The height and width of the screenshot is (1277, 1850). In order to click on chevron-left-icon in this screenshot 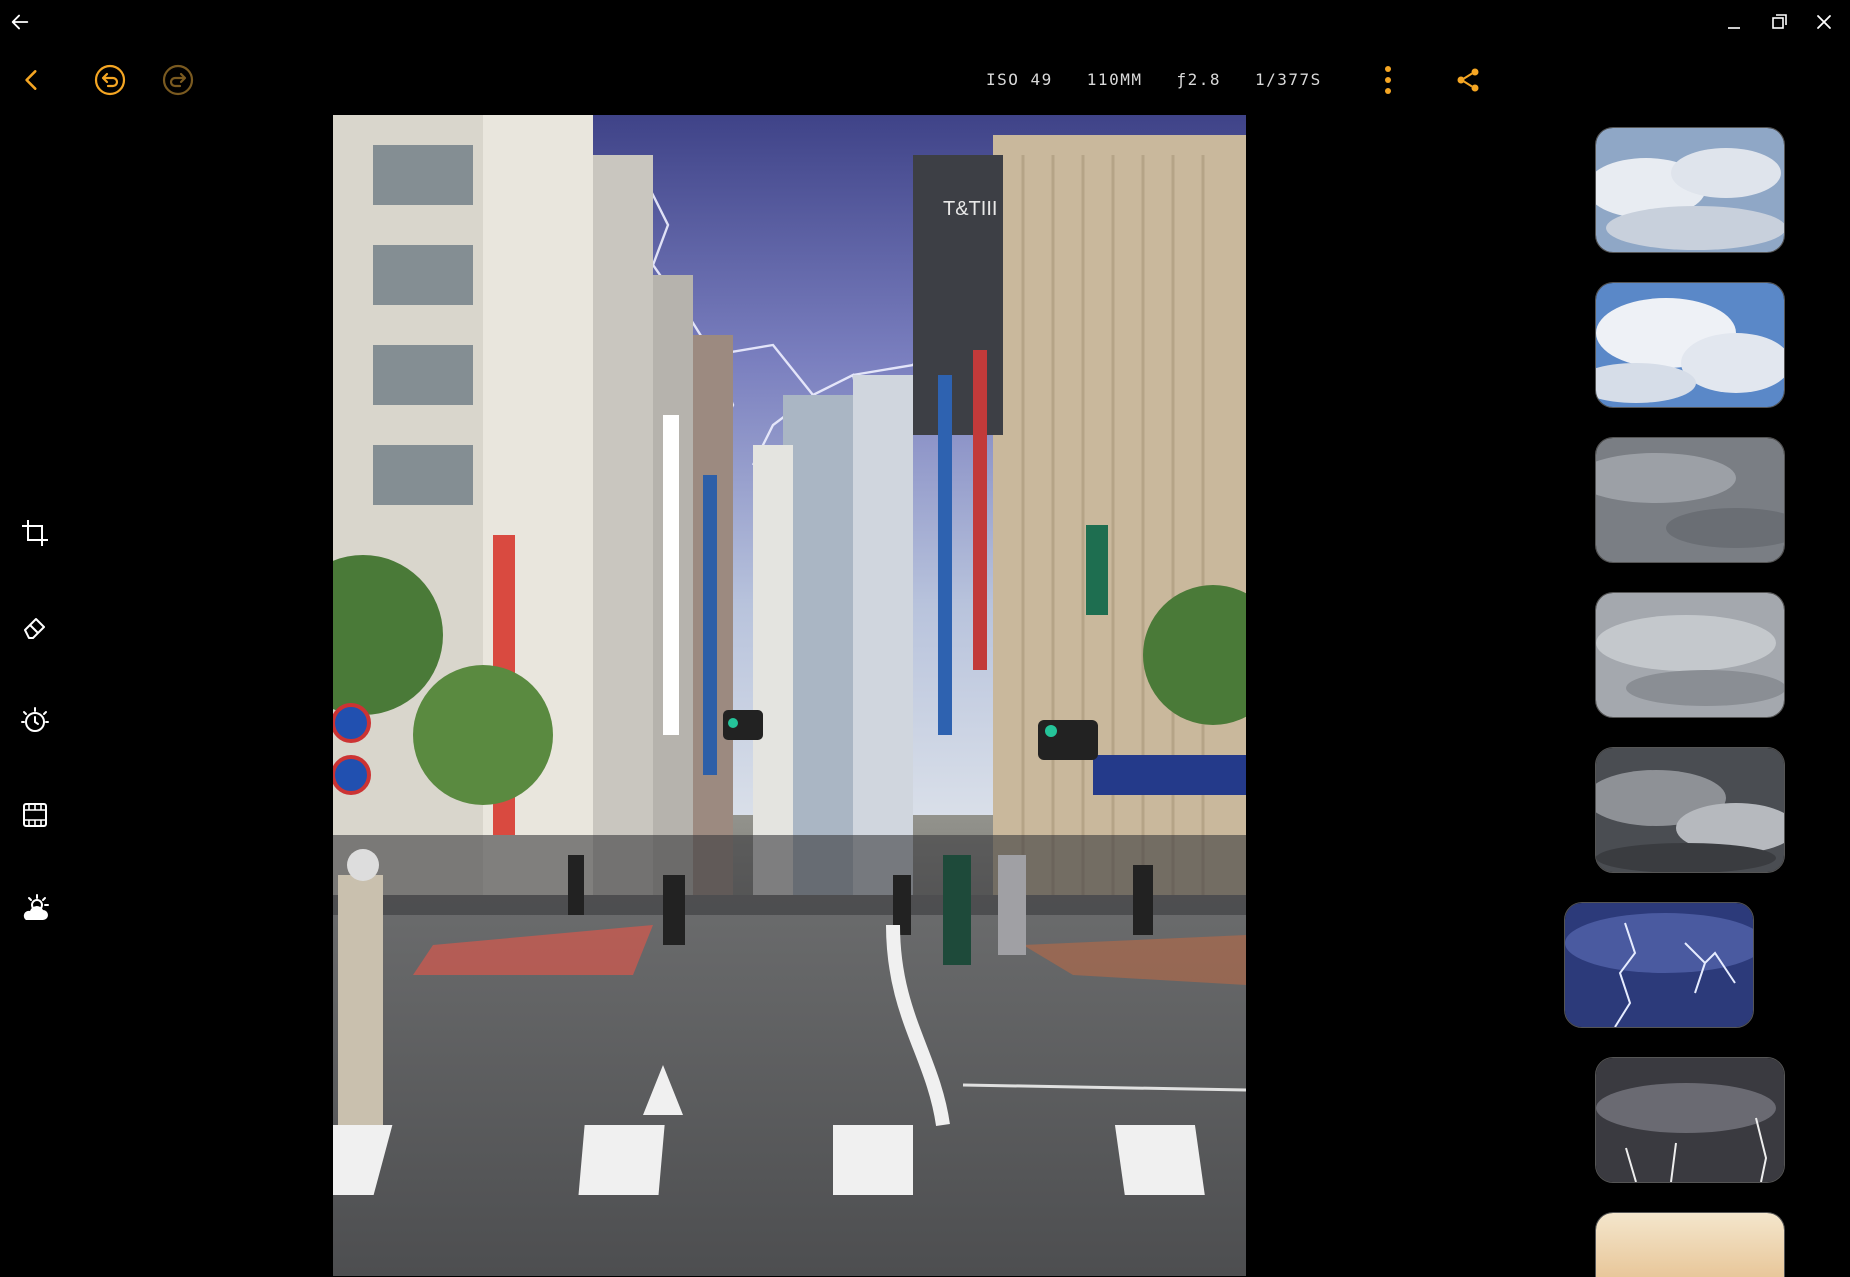, I will do `click(31, 80)`.